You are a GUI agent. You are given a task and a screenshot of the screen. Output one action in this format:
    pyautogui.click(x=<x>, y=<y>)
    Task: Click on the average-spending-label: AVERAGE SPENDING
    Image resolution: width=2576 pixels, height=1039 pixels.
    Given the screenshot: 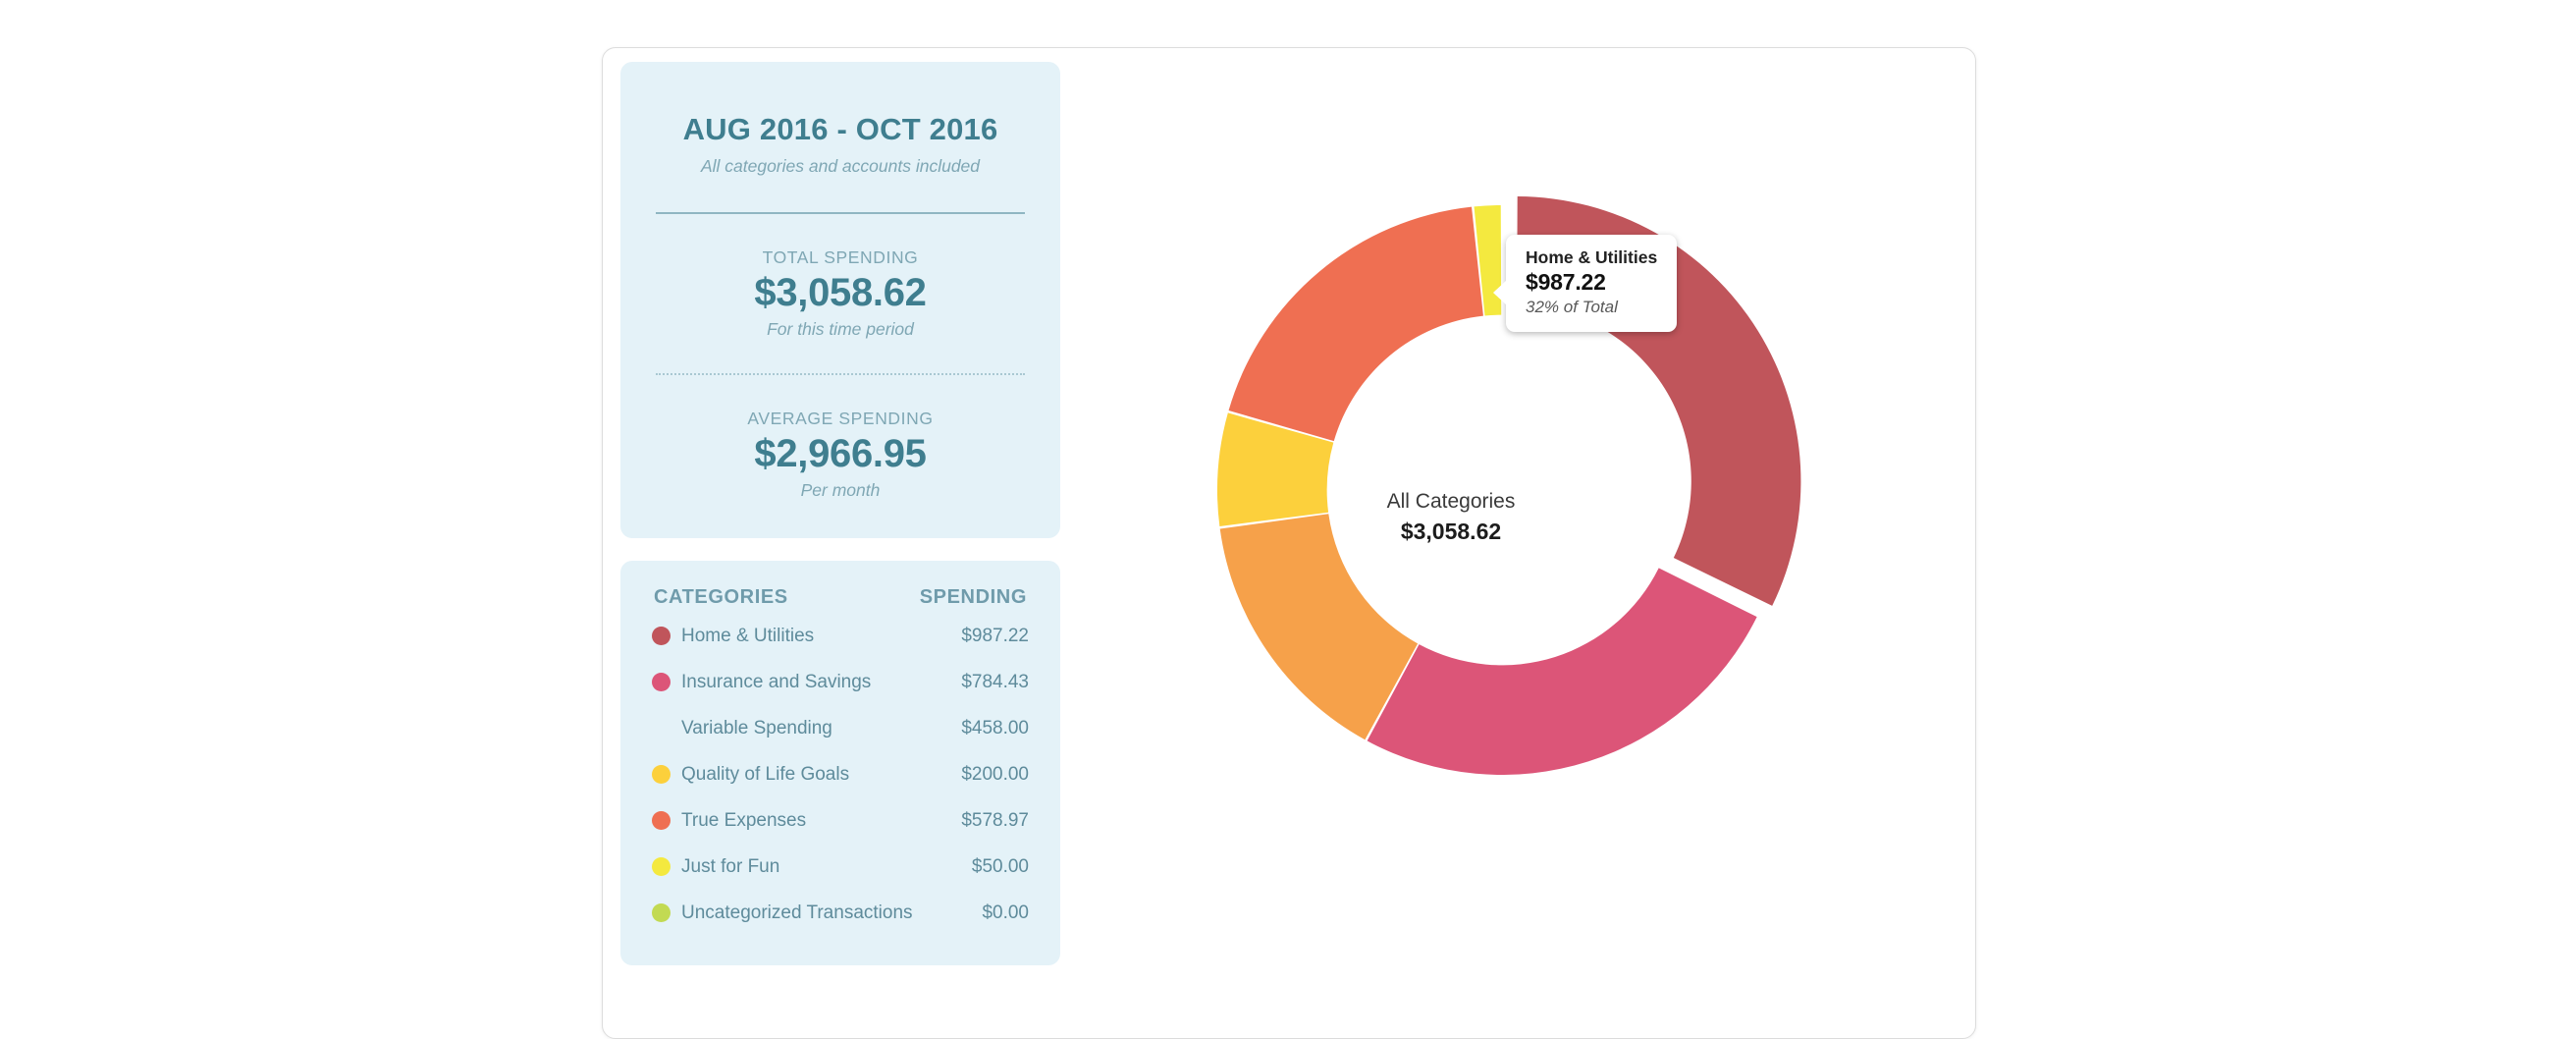 What is the action you would take?
    pyautogui.click(x=840, y=419)
    